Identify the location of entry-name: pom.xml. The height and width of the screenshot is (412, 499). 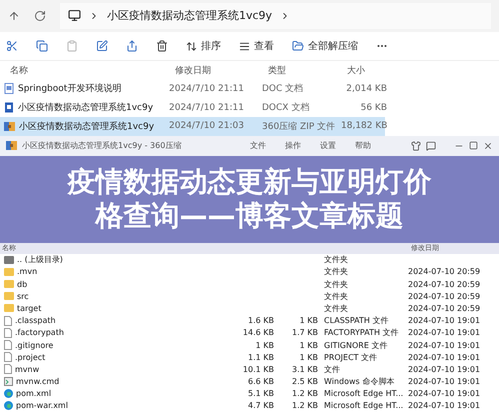
(34, 393).